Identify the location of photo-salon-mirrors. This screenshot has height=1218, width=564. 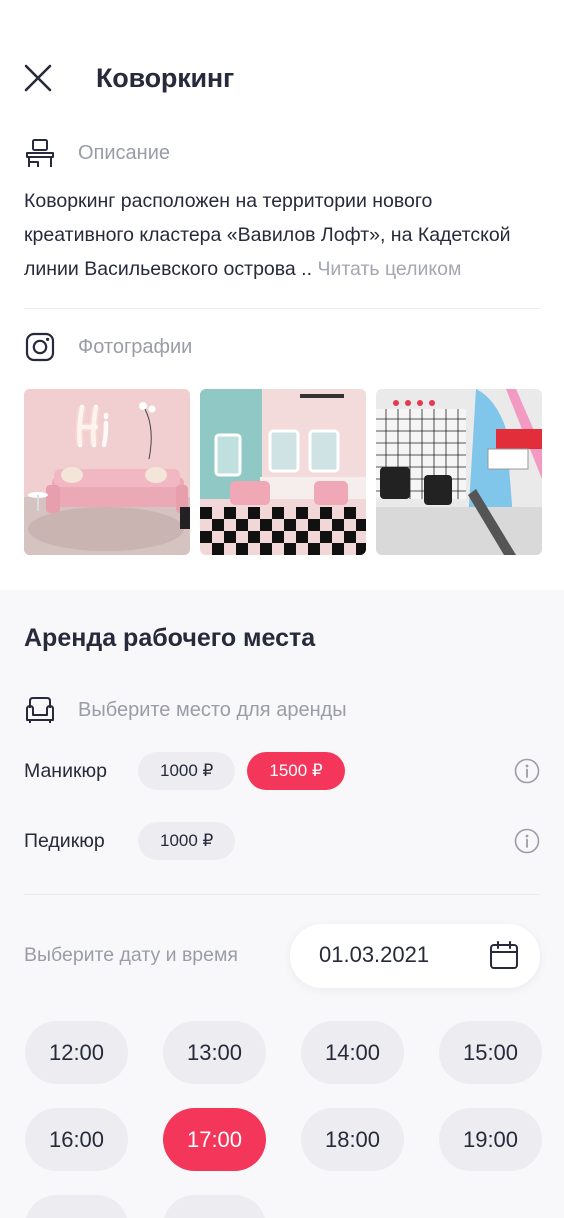
(283, 472).